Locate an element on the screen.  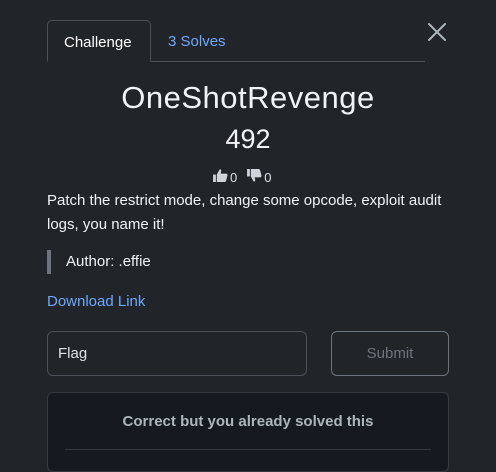
result-panel: Correct but you already solved this is located at coordinates (248, 432).